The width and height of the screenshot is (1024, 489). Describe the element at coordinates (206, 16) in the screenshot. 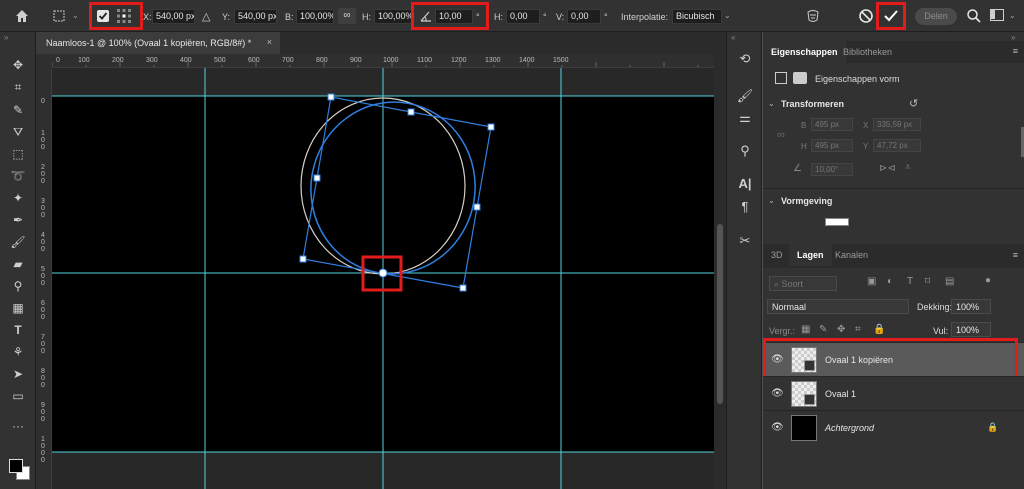

I see `delta-icon: △` at that location.